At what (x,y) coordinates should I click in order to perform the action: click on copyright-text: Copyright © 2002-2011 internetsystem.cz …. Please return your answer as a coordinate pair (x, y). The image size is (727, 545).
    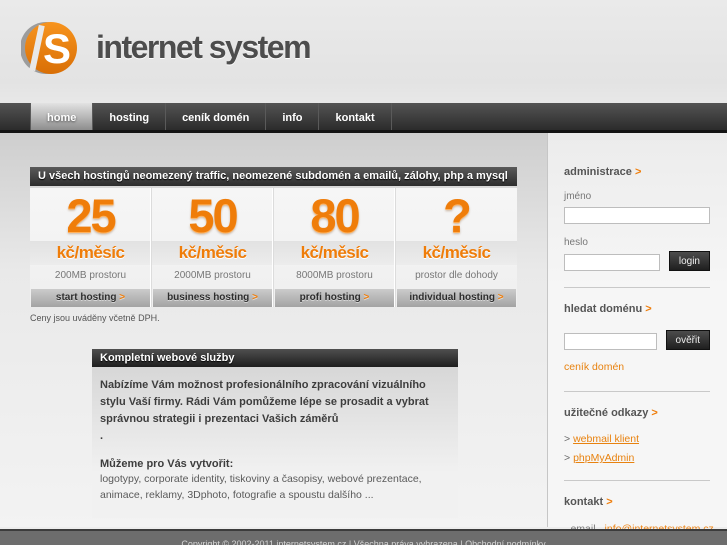
    Looking at the image, I should click on (363, 542).